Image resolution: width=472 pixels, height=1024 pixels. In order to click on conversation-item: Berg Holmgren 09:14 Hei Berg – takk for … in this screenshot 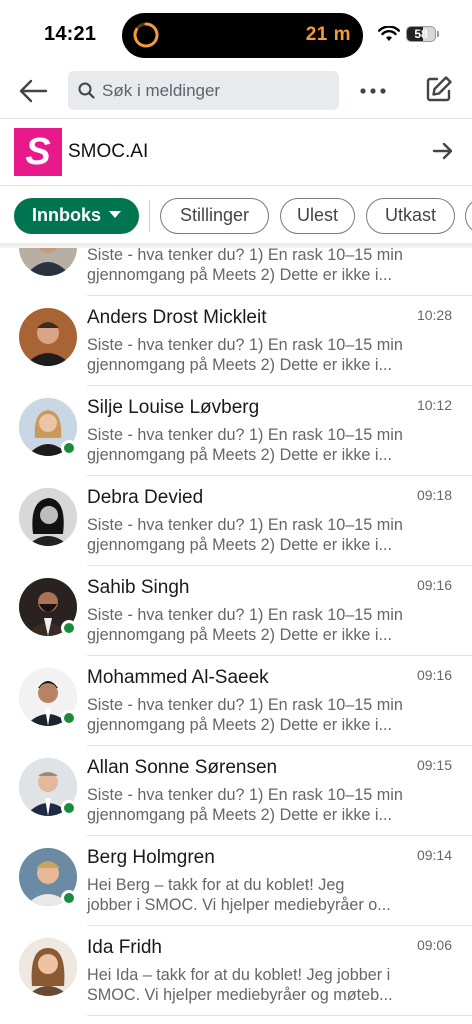, I will do `click(236, 881)`.